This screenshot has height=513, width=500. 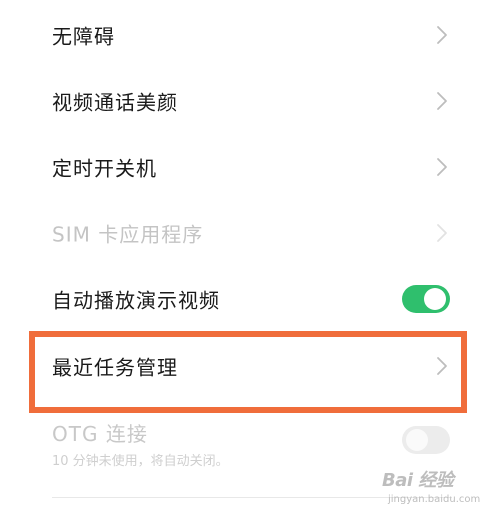 What do you see at coordinates (250, 167) in the screenshot?
I see `settings-item-scheduled-power: 定时开关机` at bounding box center [250, 167].